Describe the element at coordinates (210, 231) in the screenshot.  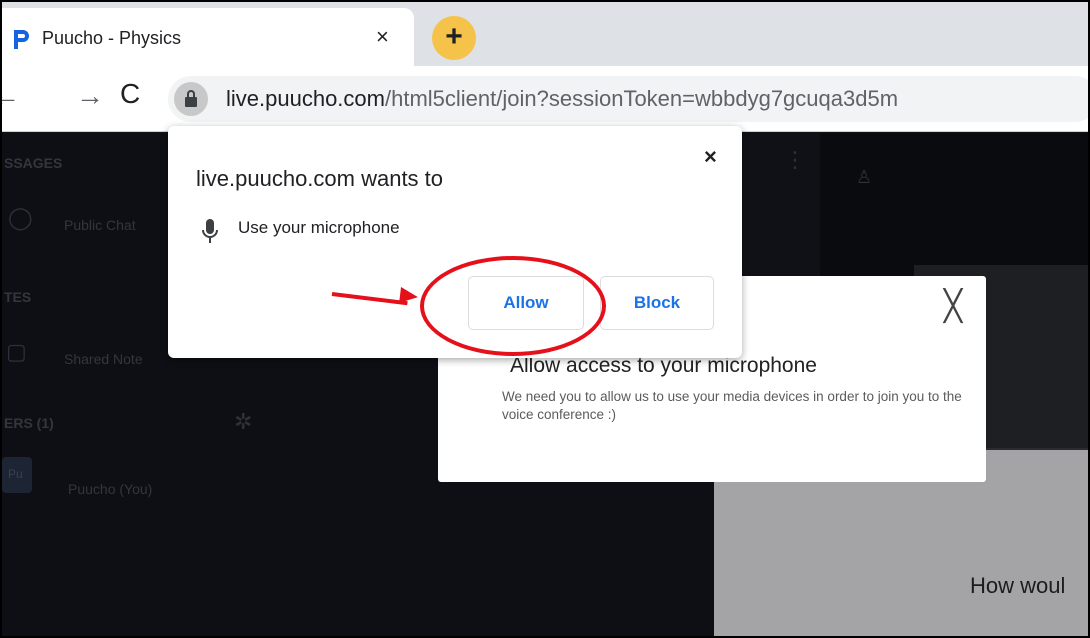
I see `microphone-icon` at that location.